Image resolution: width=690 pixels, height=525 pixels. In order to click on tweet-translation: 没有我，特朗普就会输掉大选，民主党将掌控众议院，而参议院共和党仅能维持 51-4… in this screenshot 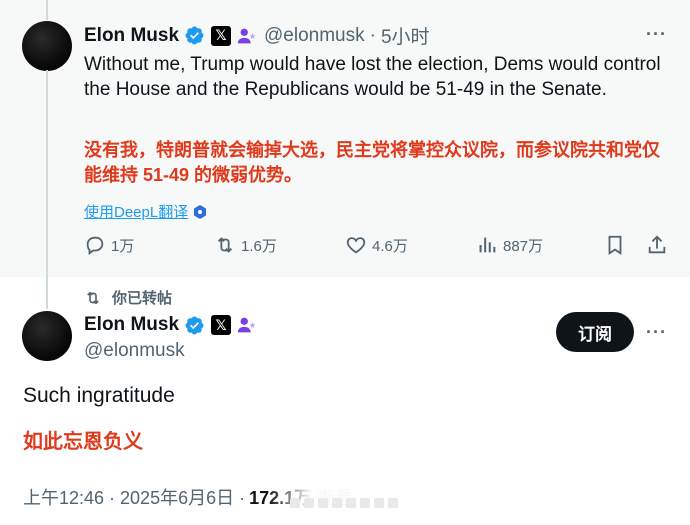, I will do `click(372, 162)`.